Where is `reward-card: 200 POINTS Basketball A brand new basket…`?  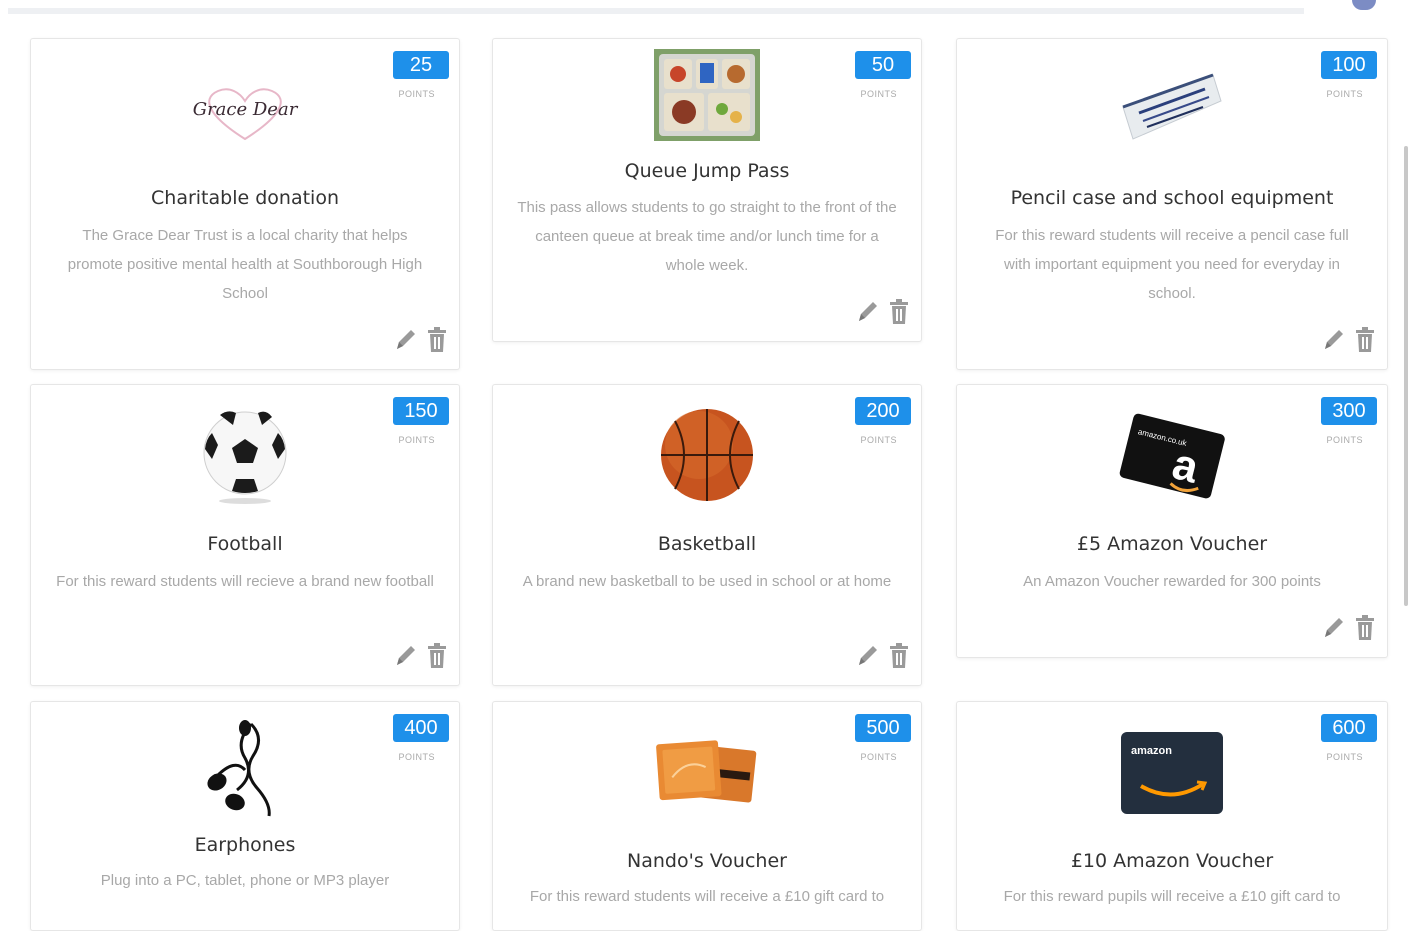
reward-card: 200 POINTS Basketball A brand new basket… is located at coordinates (707, 535).